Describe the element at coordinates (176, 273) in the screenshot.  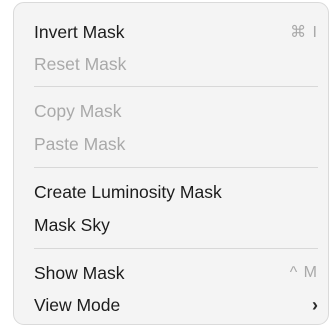
I see `menu-item-show-mask: Show Mask ^ M` at that location.